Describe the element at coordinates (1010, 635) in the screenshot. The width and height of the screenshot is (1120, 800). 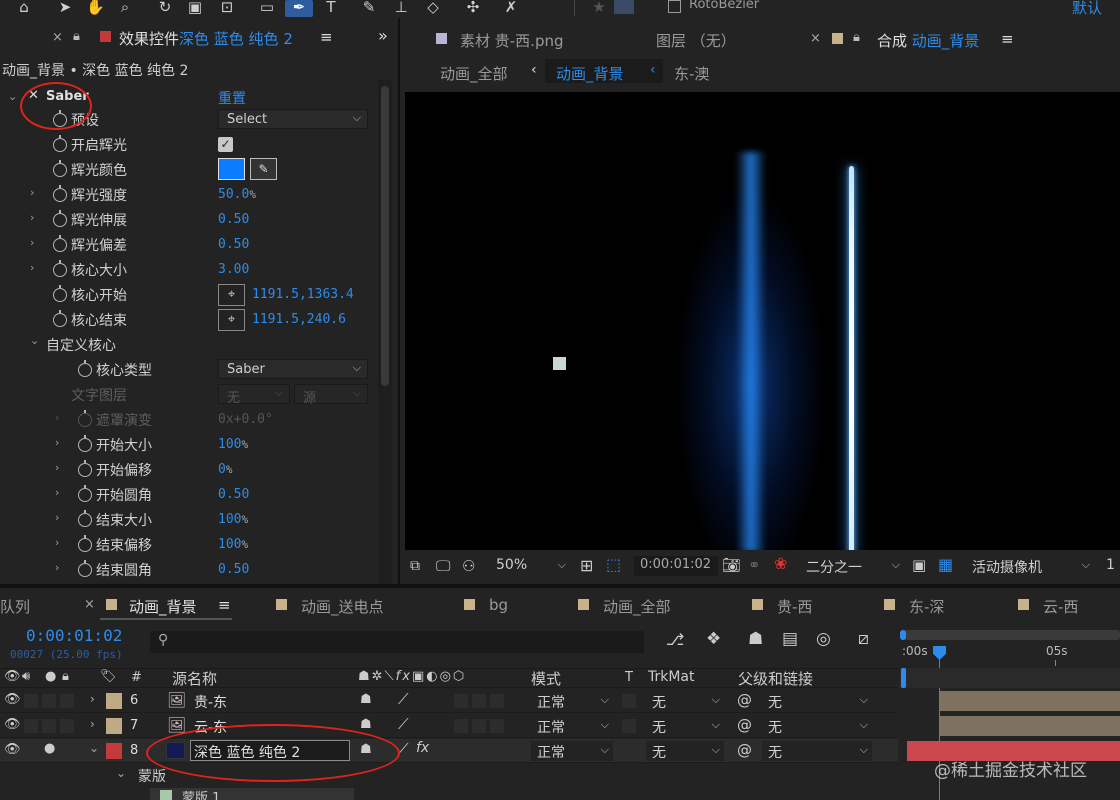
I see `work-area-bar` at that location.